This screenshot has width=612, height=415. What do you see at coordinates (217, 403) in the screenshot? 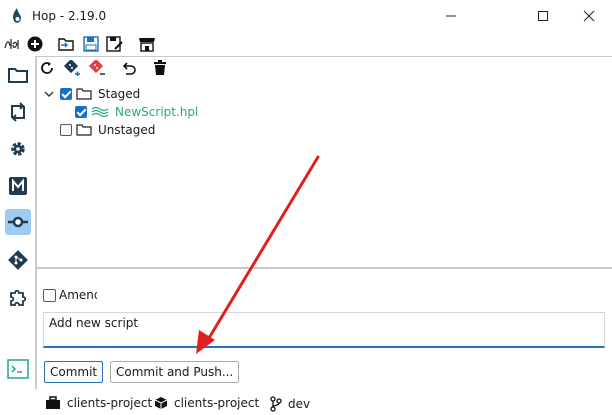
I see `environment-name: clients-project` at bounding box center [217, 403].